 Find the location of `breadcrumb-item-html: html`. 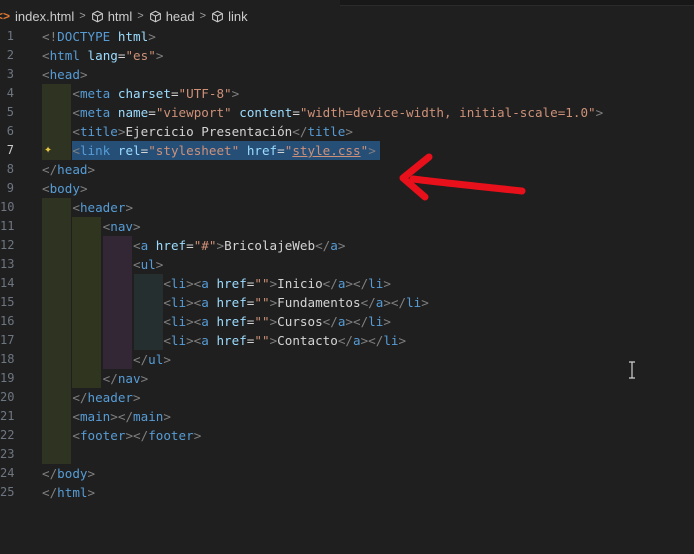

breadcrumb-item-html: html is located at coordinates (112, 16).